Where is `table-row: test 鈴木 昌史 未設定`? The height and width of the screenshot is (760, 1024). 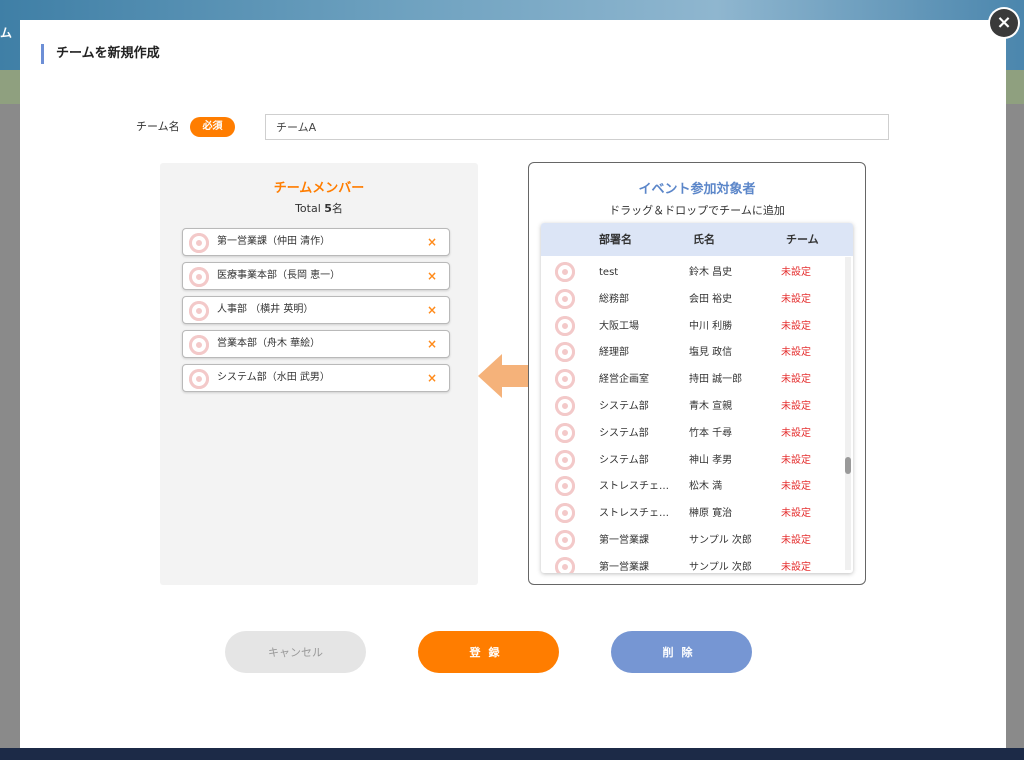 table-row: test 鈴木 昌史 未設定 is located at coordinates (693, 272).